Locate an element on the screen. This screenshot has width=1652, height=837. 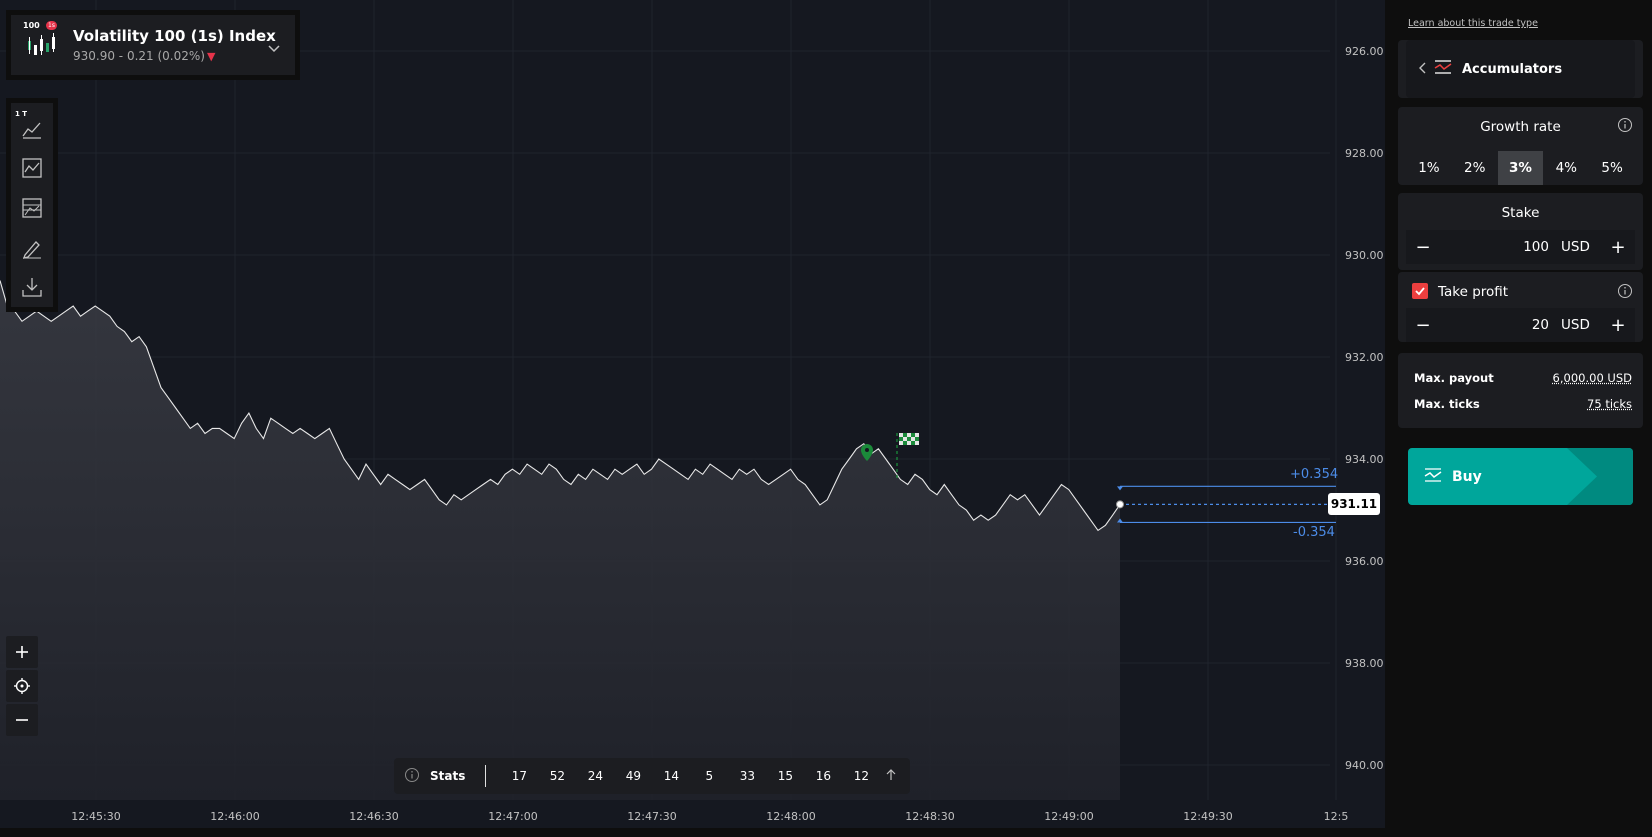
lower-barrier-label: -0.354 is located at coordinates (1314, 532).